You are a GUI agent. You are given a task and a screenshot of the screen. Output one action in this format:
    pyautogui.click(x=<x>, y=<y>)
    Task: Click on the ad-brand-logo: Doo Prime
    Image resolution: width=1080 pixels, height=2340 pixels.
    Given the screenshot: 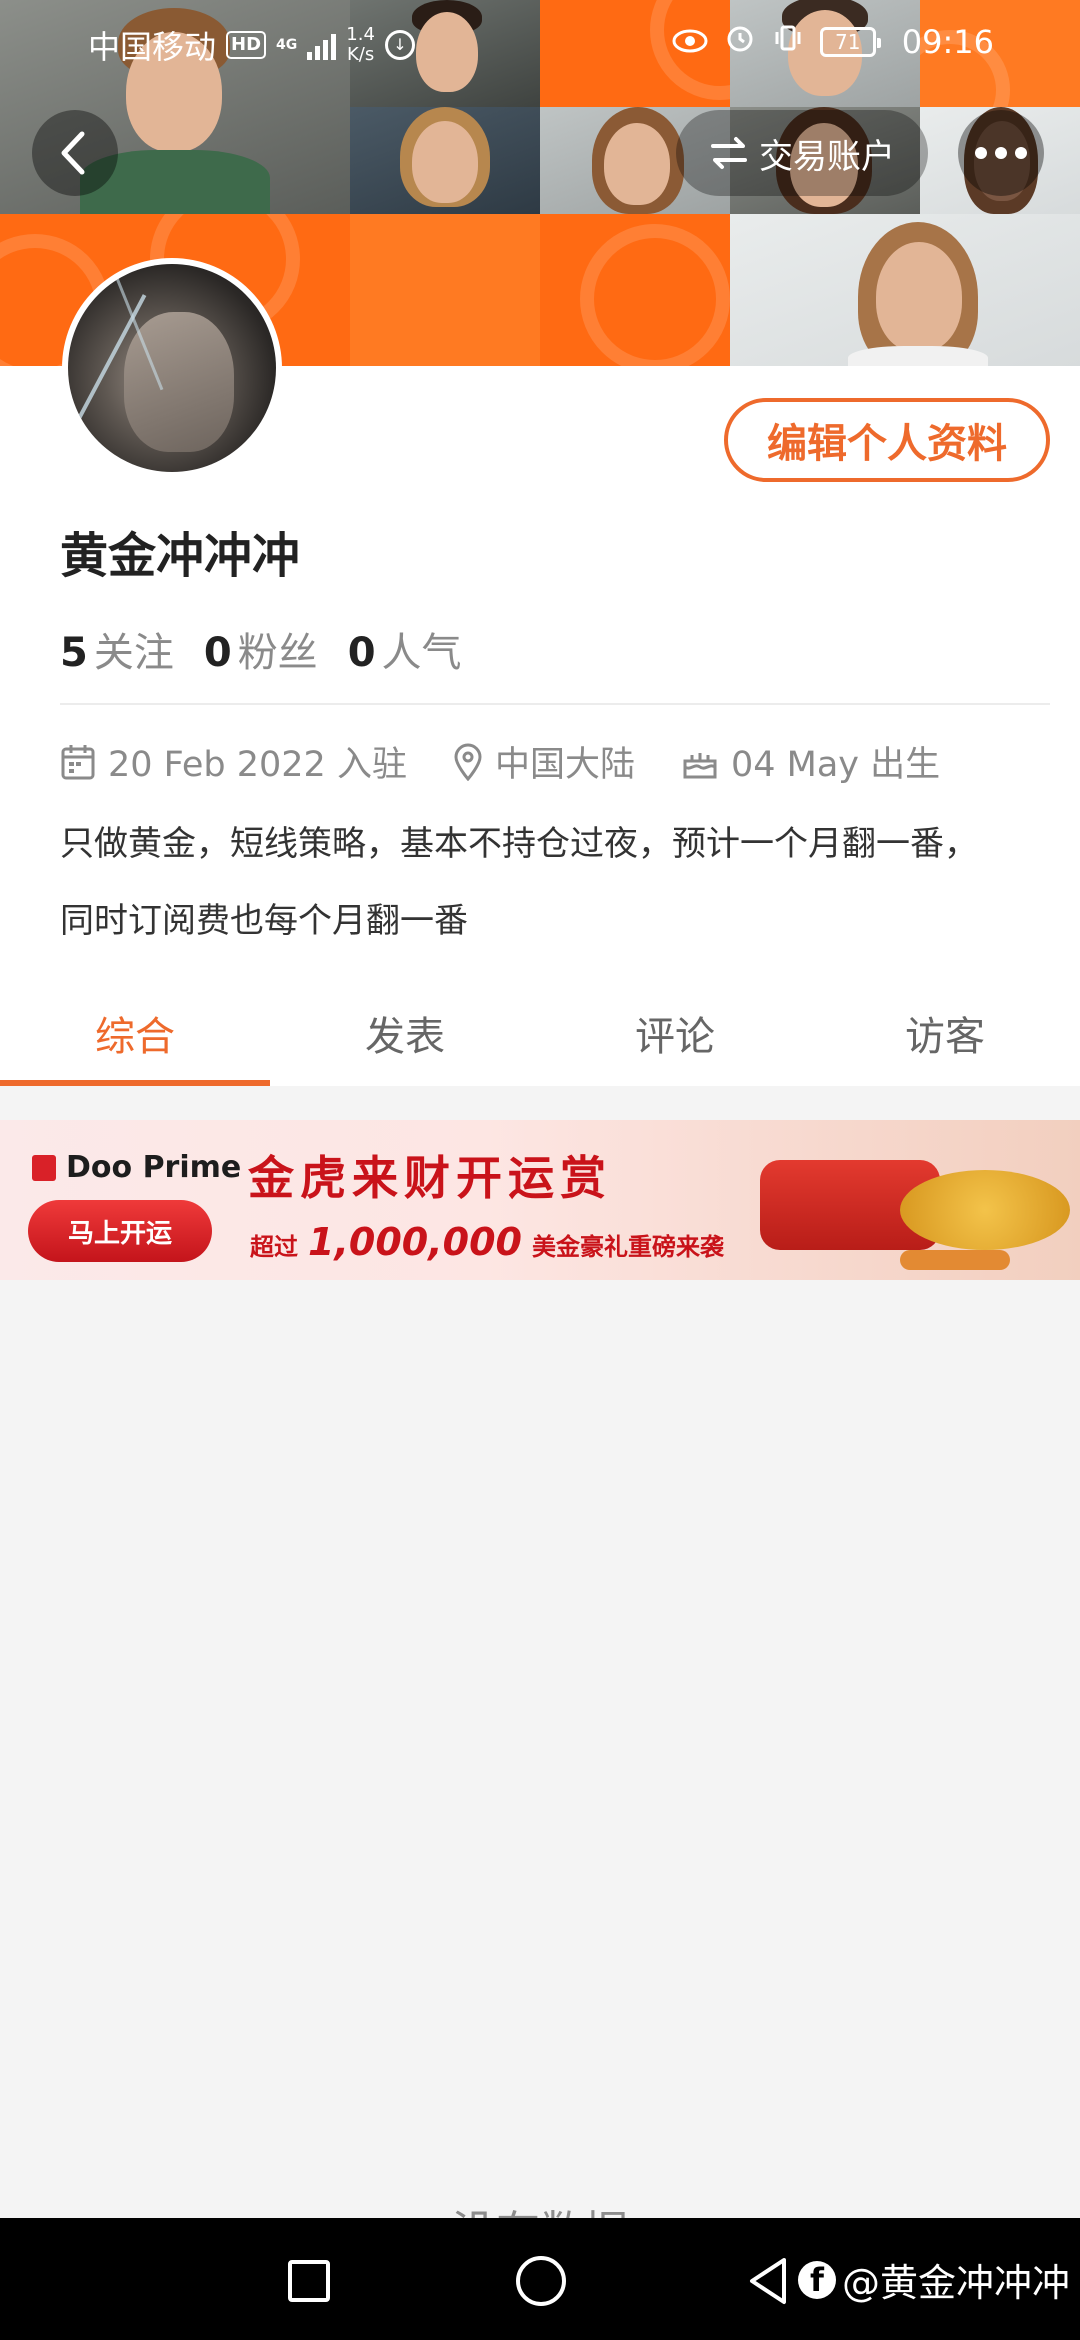 What is the action you would take?
    pyautogui.click(x=136, y=1167)
    